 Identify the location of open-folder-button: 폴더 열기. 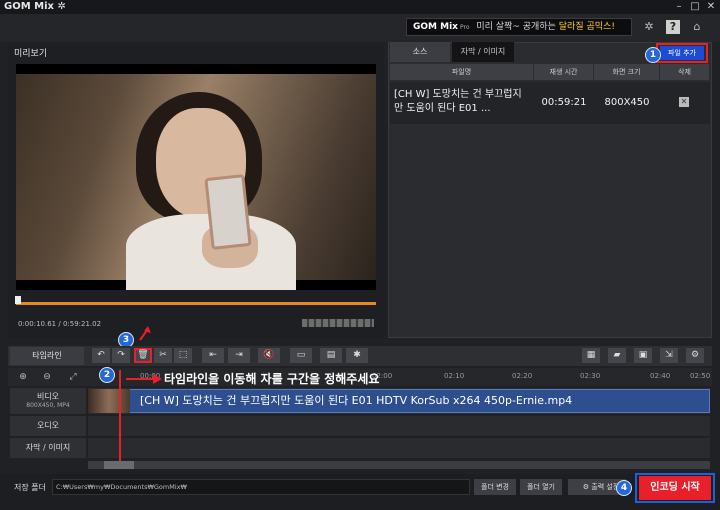
(541, 487).